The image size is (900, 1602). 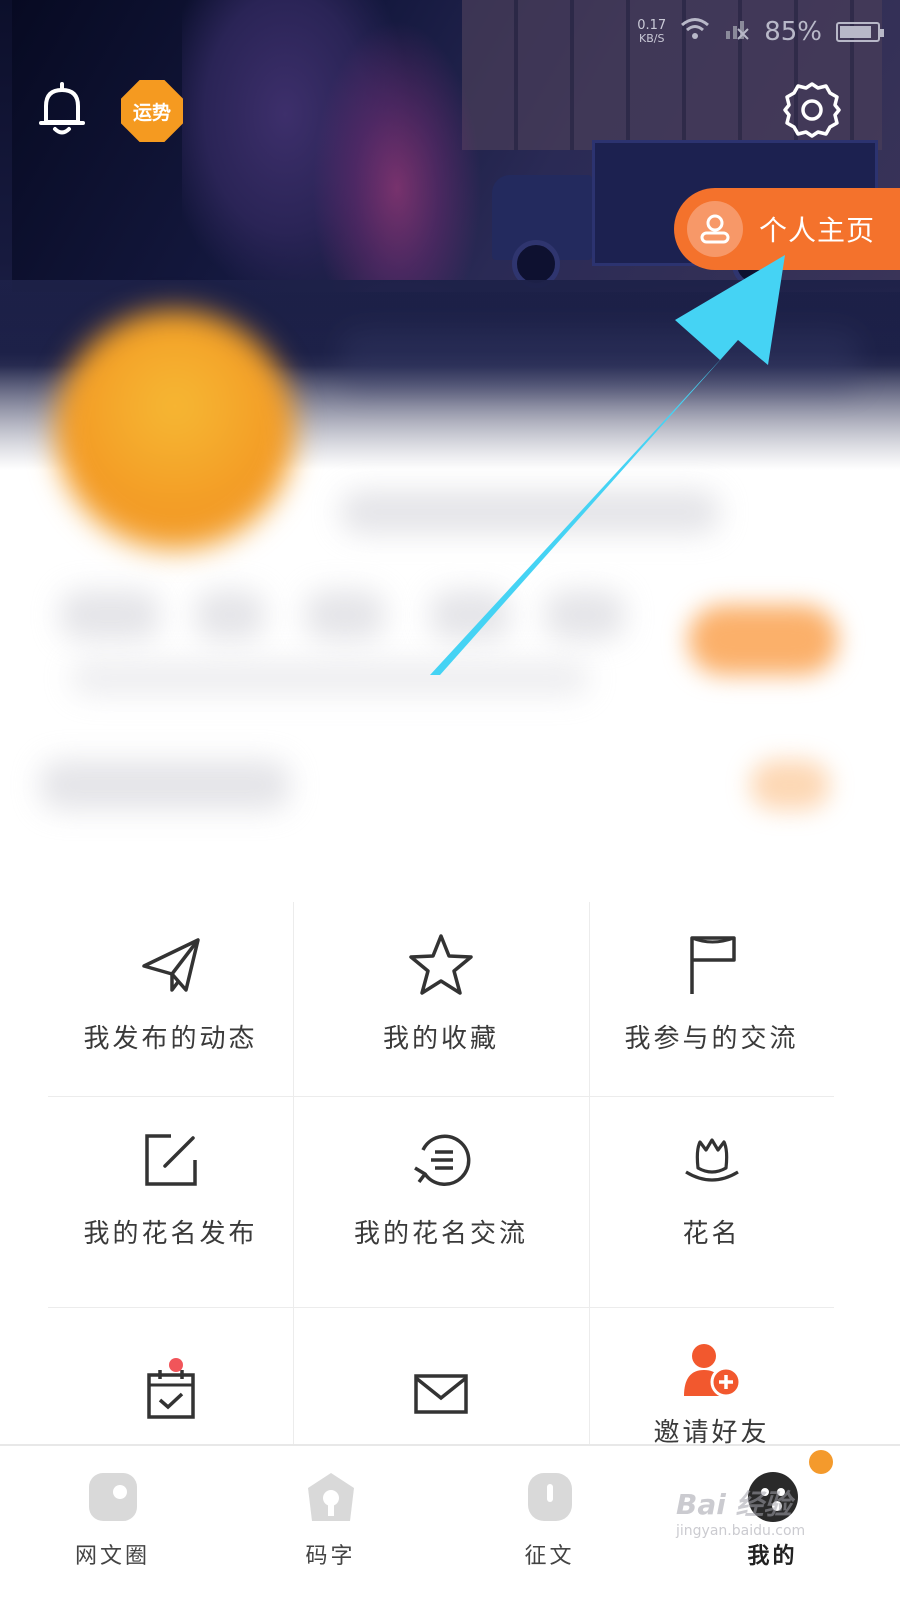 What do you see at coordinates (330, 678) in the screenshot?
I see `stat-labels-blurred` at bounding box center [330, 678].